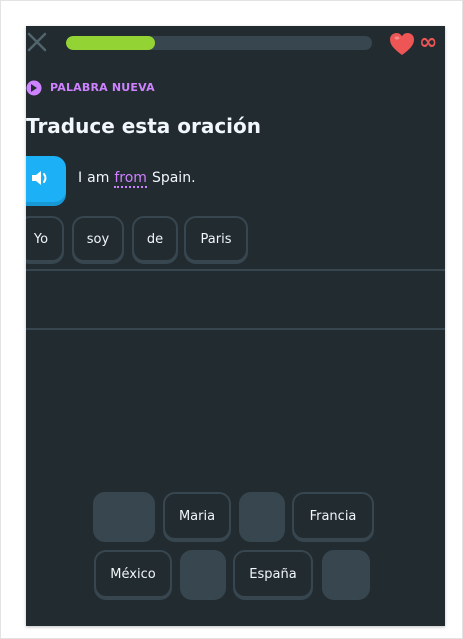  I want to click on speaker-button, so click(46, 179).